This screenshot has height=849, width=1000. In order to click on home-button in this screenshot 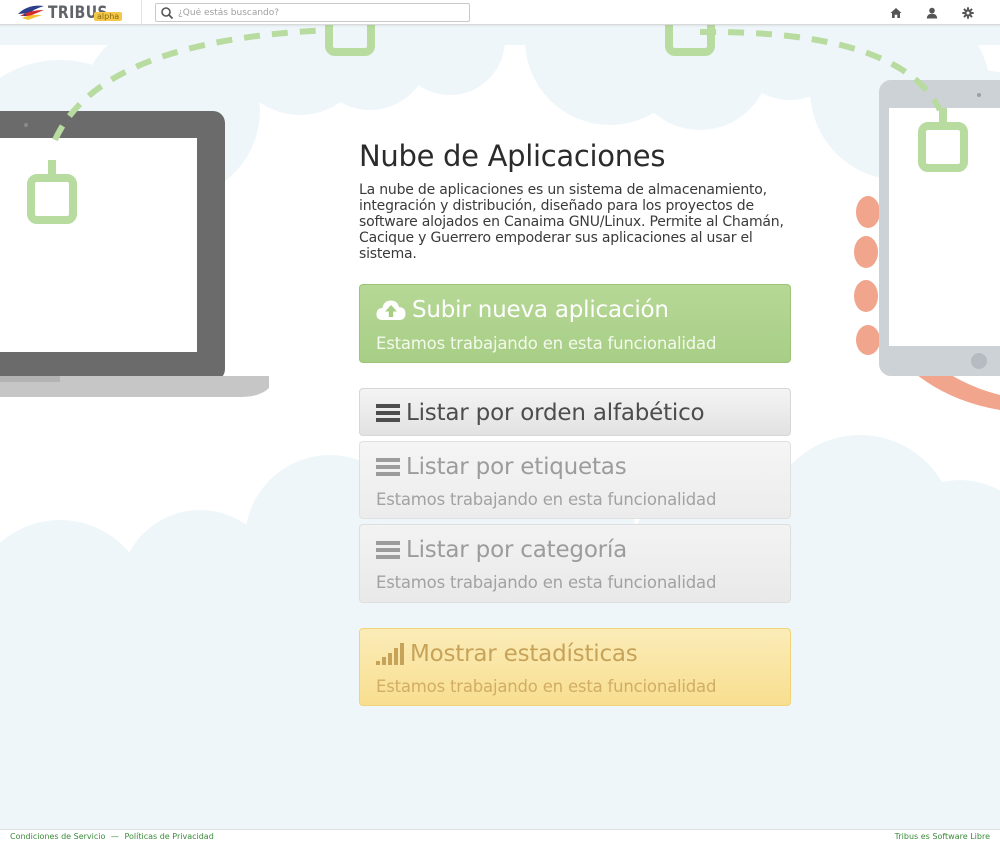, I will do `click(896, 12)`.